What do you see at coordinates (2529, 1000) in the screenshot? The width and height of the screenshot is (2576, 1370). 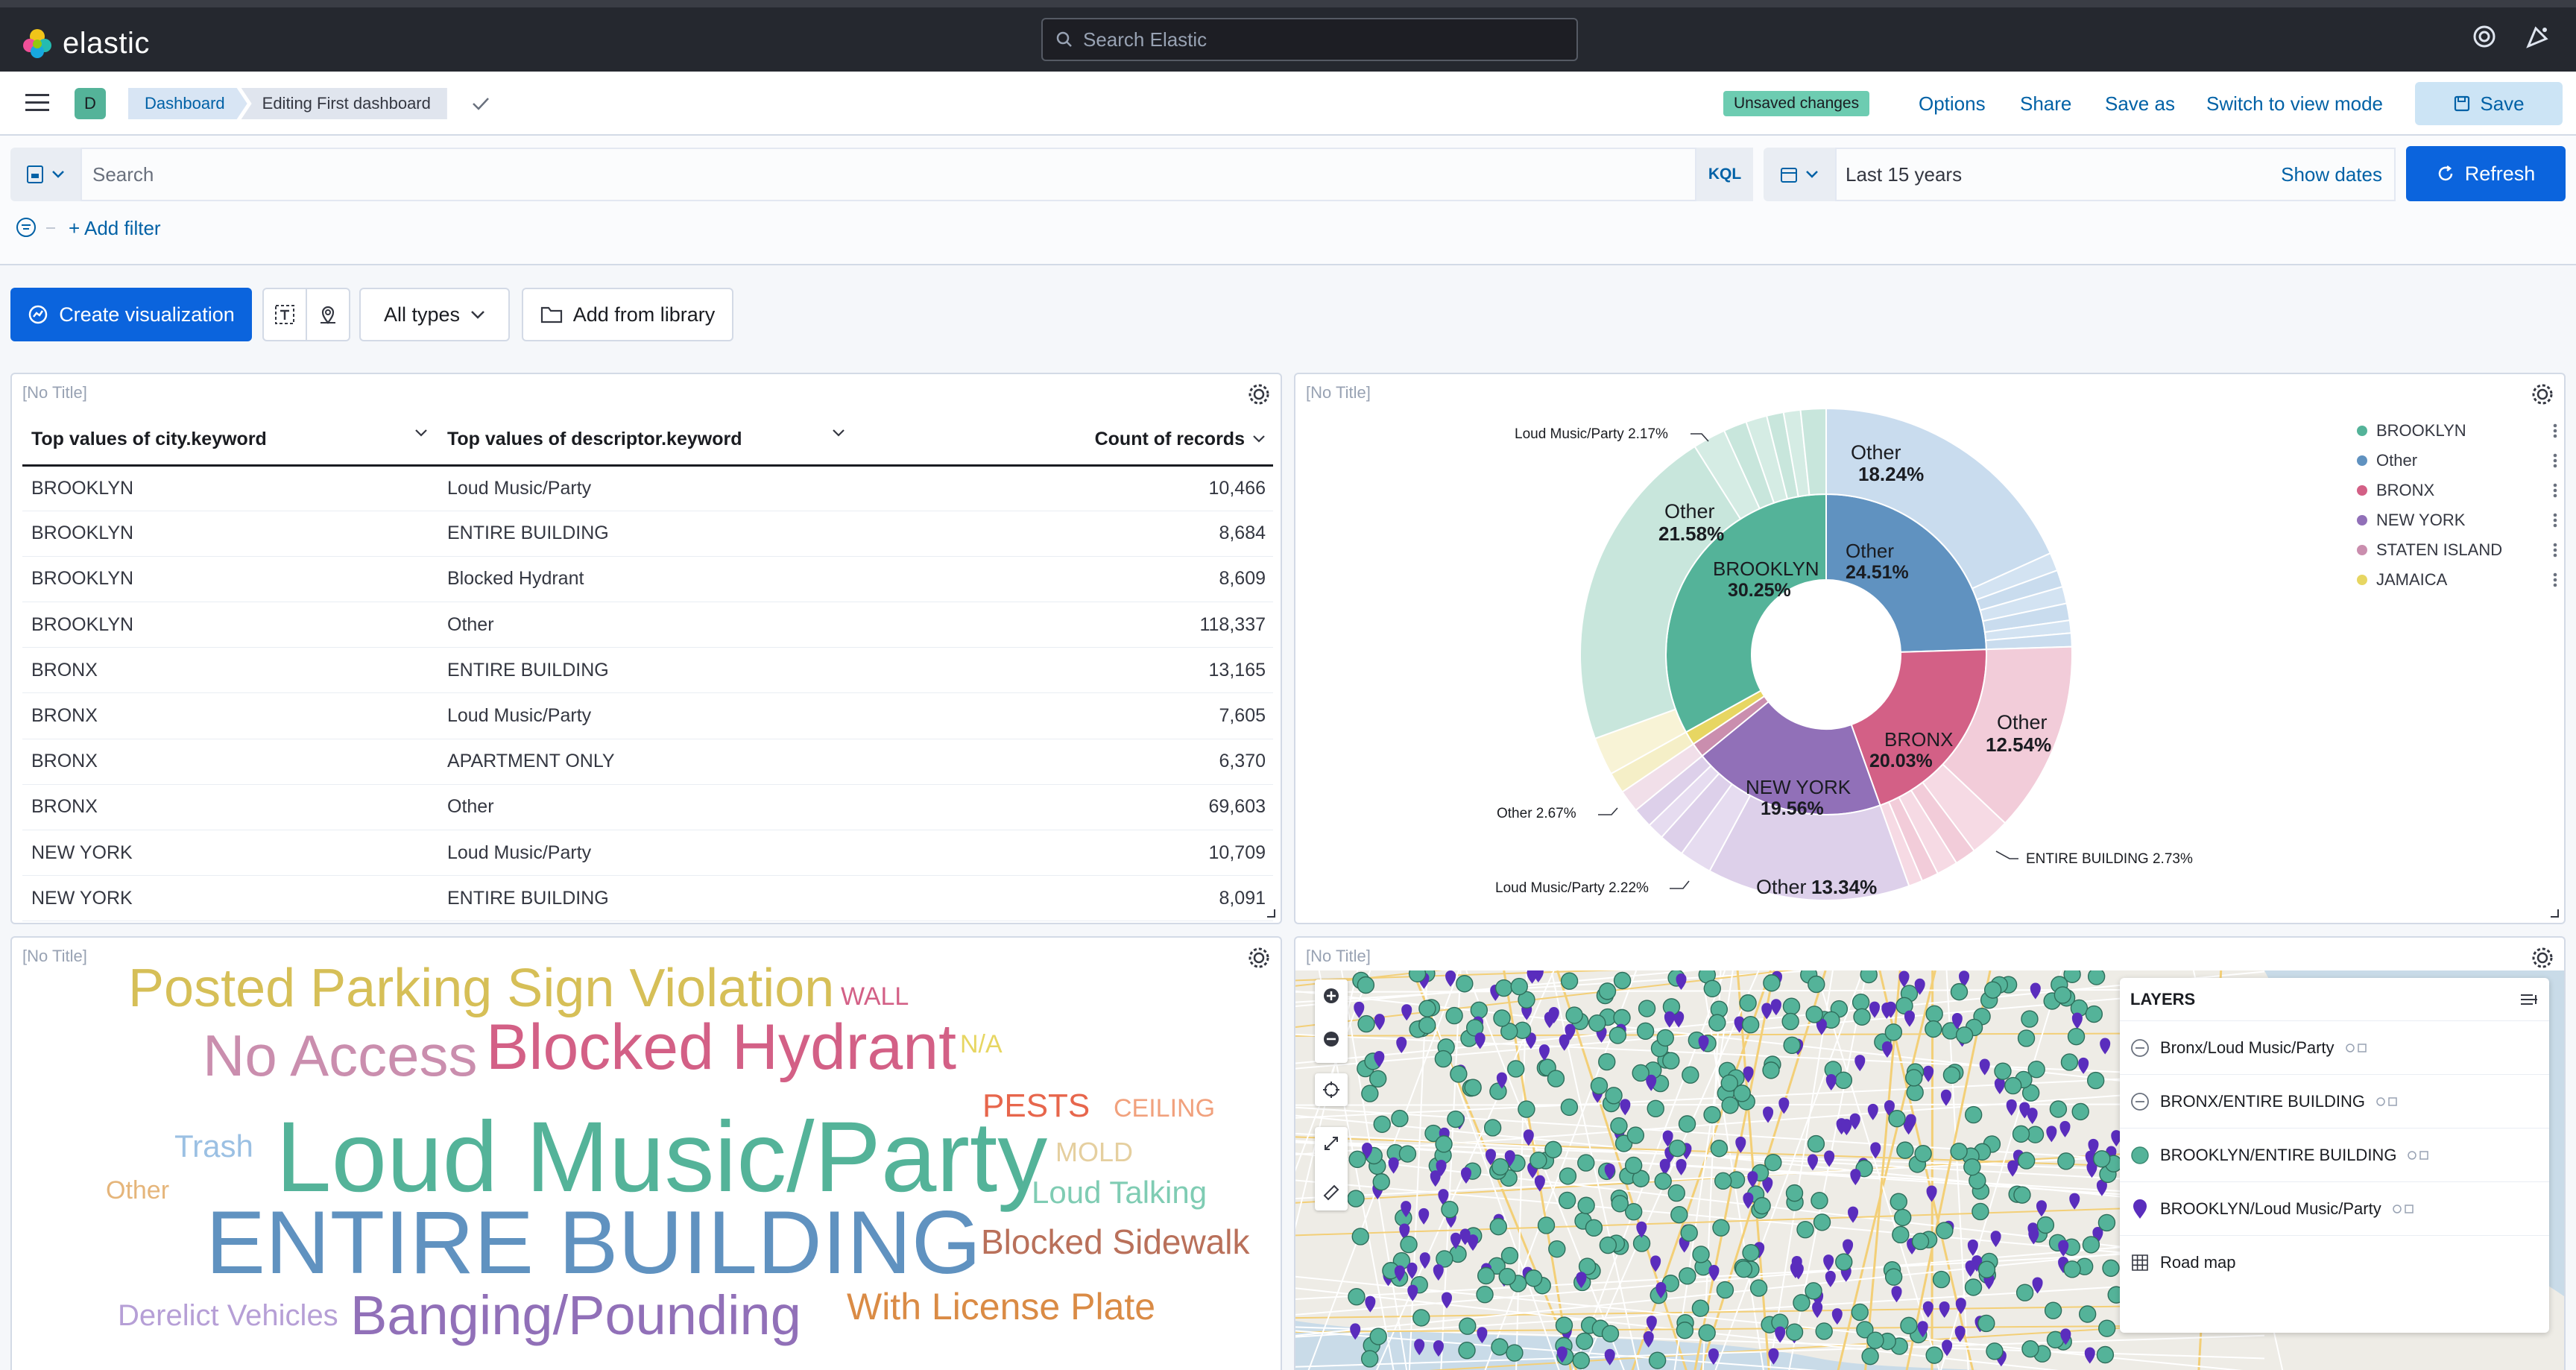 I see `collapse-panel-icon` at bounding box center [2529, 1000].